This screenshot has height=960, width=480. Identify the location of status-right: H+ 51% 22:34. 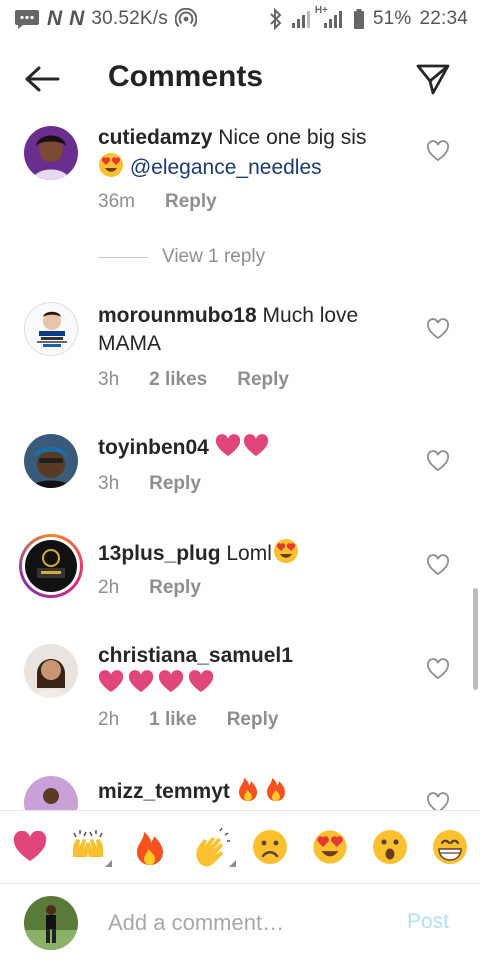
(368, 17).